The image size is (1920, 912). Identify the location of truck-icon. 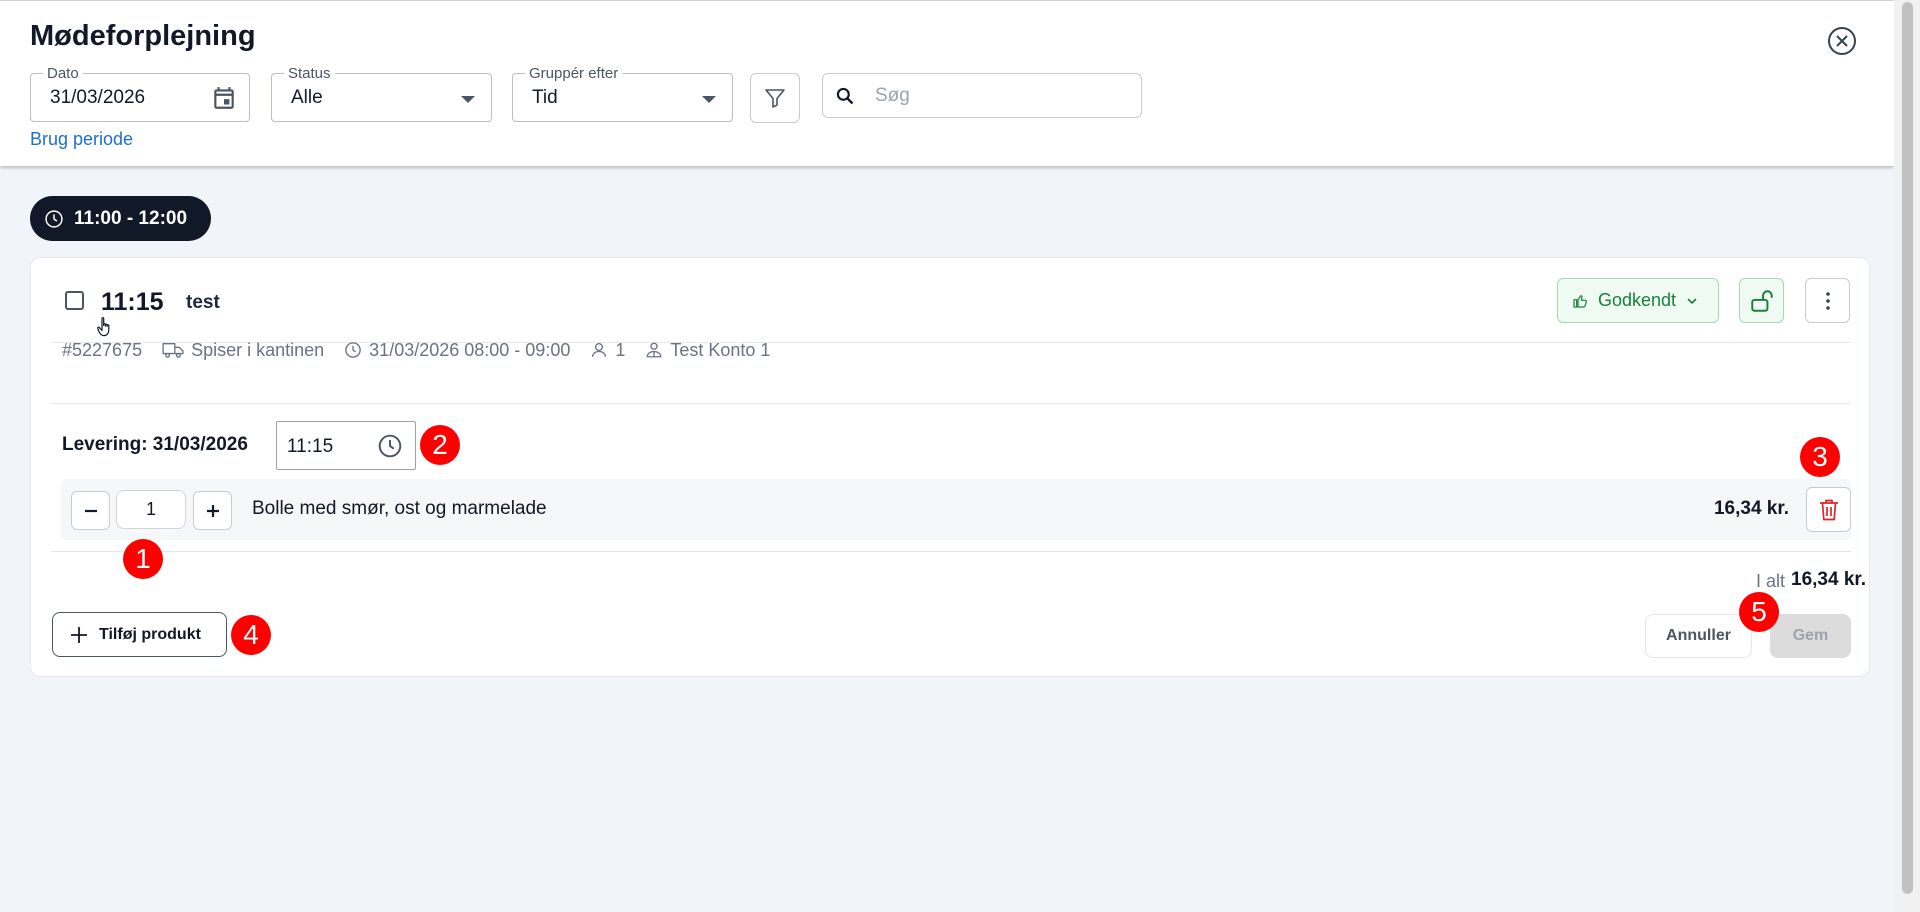
(173, 350).